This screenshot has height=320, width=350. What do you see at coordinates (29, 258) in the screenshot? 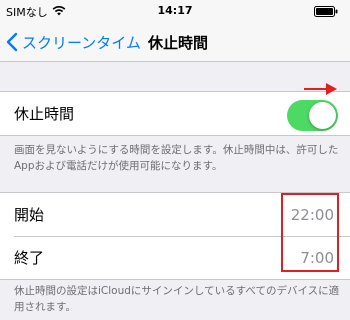
I see `end-label: 終了` at bounding box center [29, 258].